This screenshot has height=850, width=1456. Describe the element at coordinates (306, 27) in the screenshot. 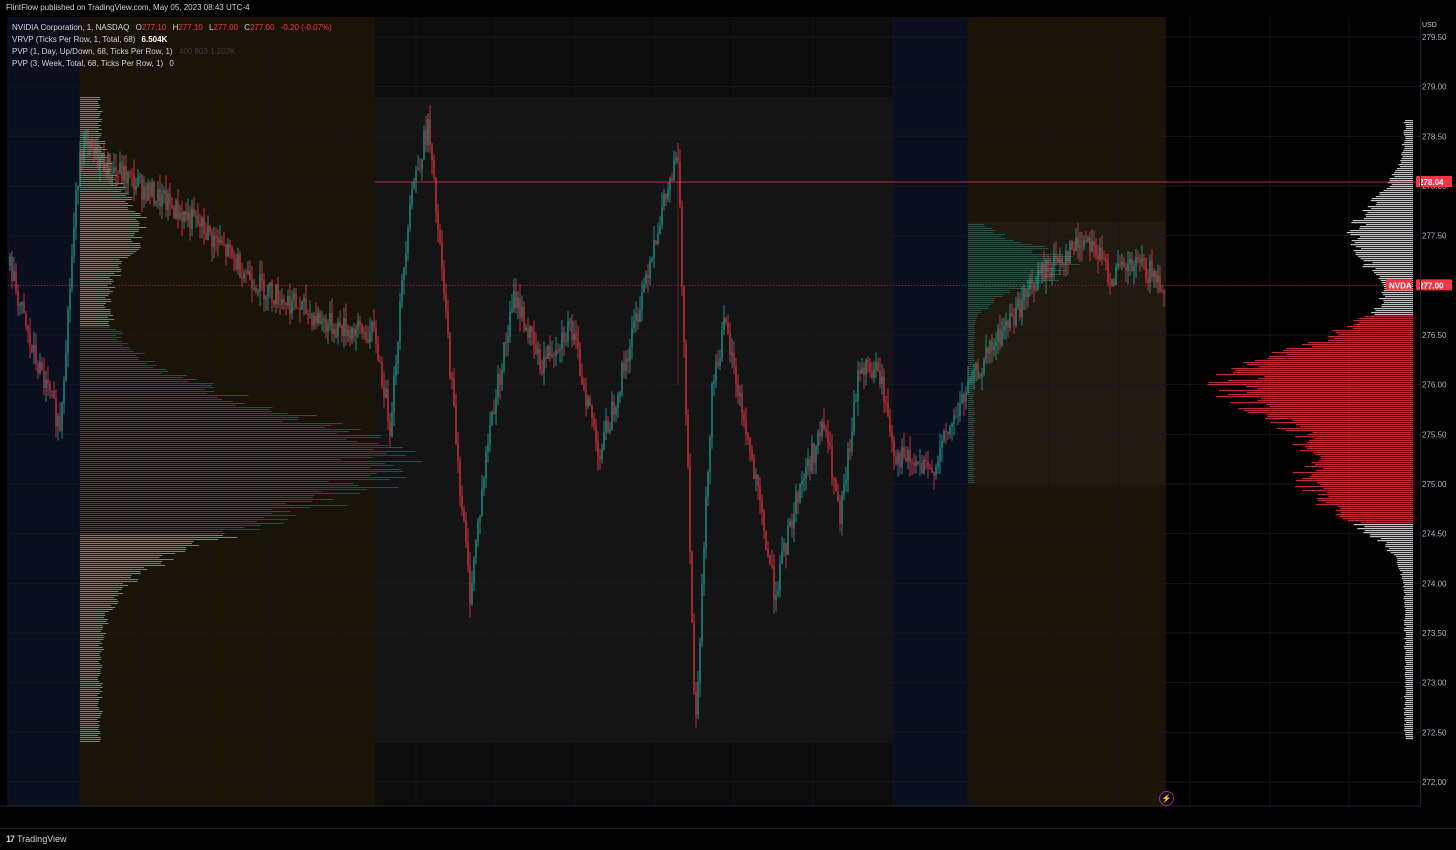

I see `legend-change: -0.20 (-0.07%)` at that location.